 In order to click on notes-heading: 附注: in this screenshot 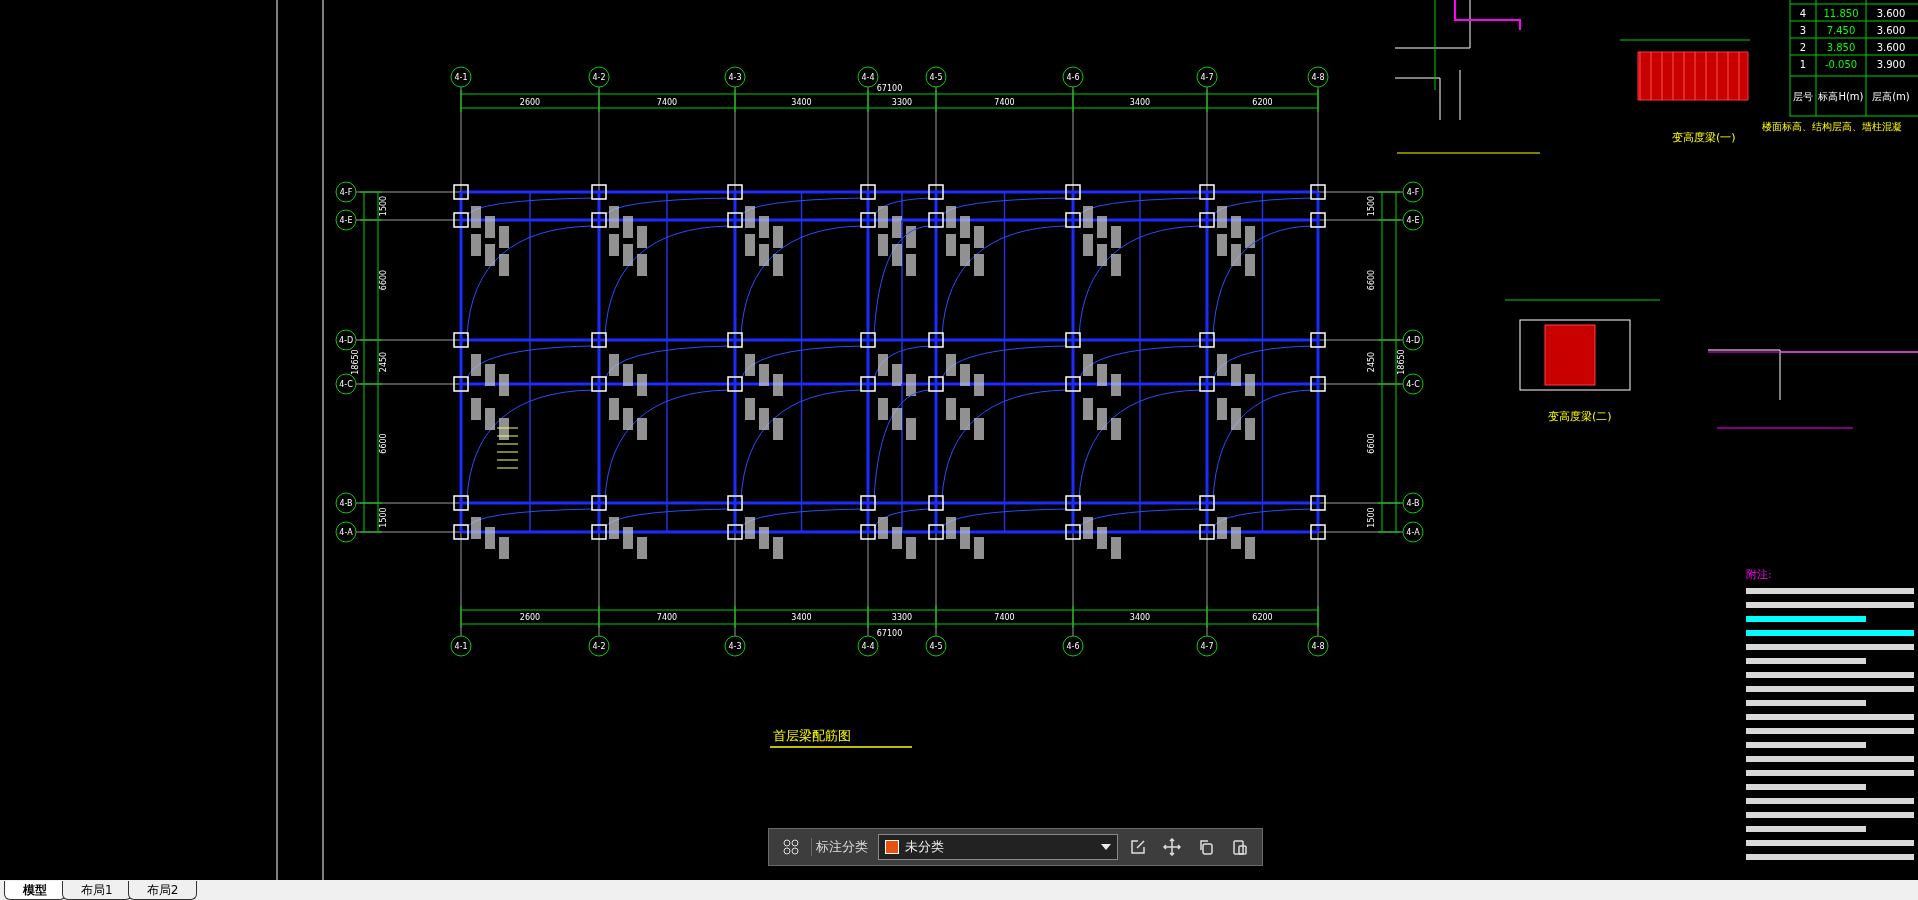, I will do `click(1759, 574)`.